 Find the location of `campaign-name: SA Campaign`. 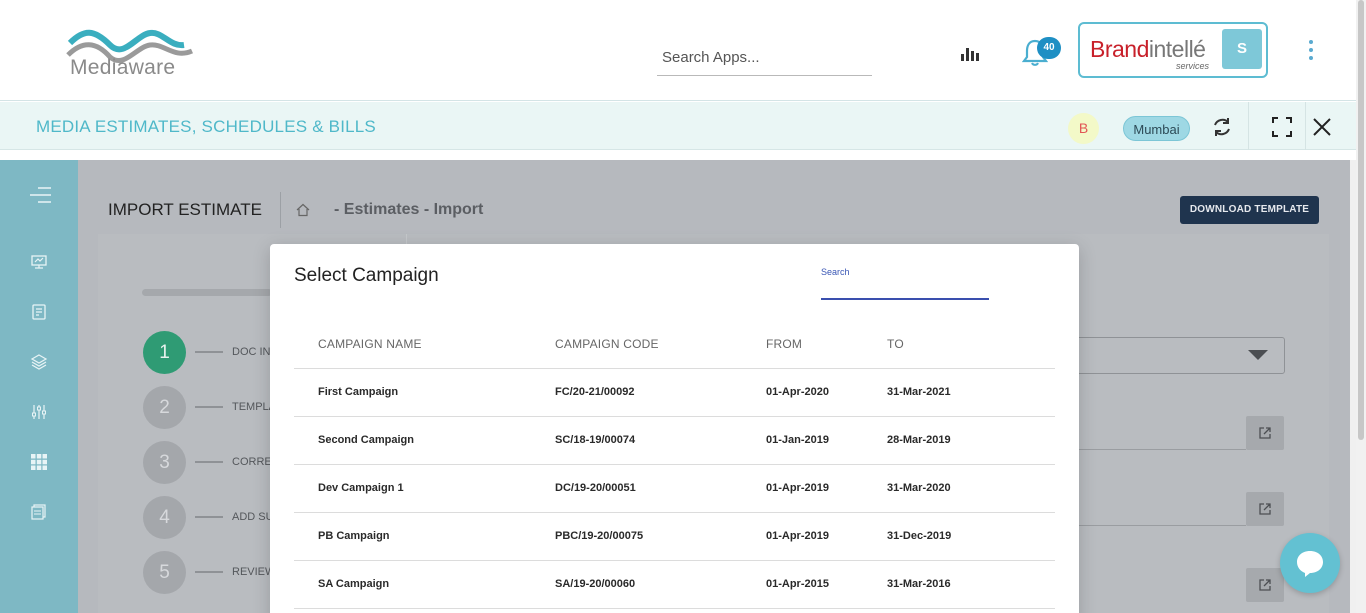

campaign-name: SA Campaign is located at coordinates (412, 584).